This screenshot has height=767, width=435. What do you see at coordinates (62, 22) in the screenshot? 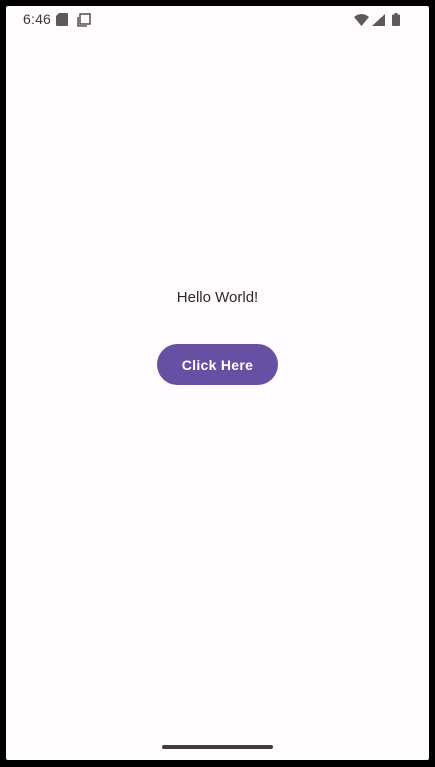
I see `sd-card-icon` at bounding box center [62, 22].